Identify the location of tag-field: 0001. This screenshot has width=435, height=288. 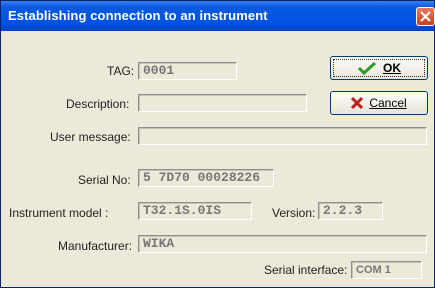
(187, 71).